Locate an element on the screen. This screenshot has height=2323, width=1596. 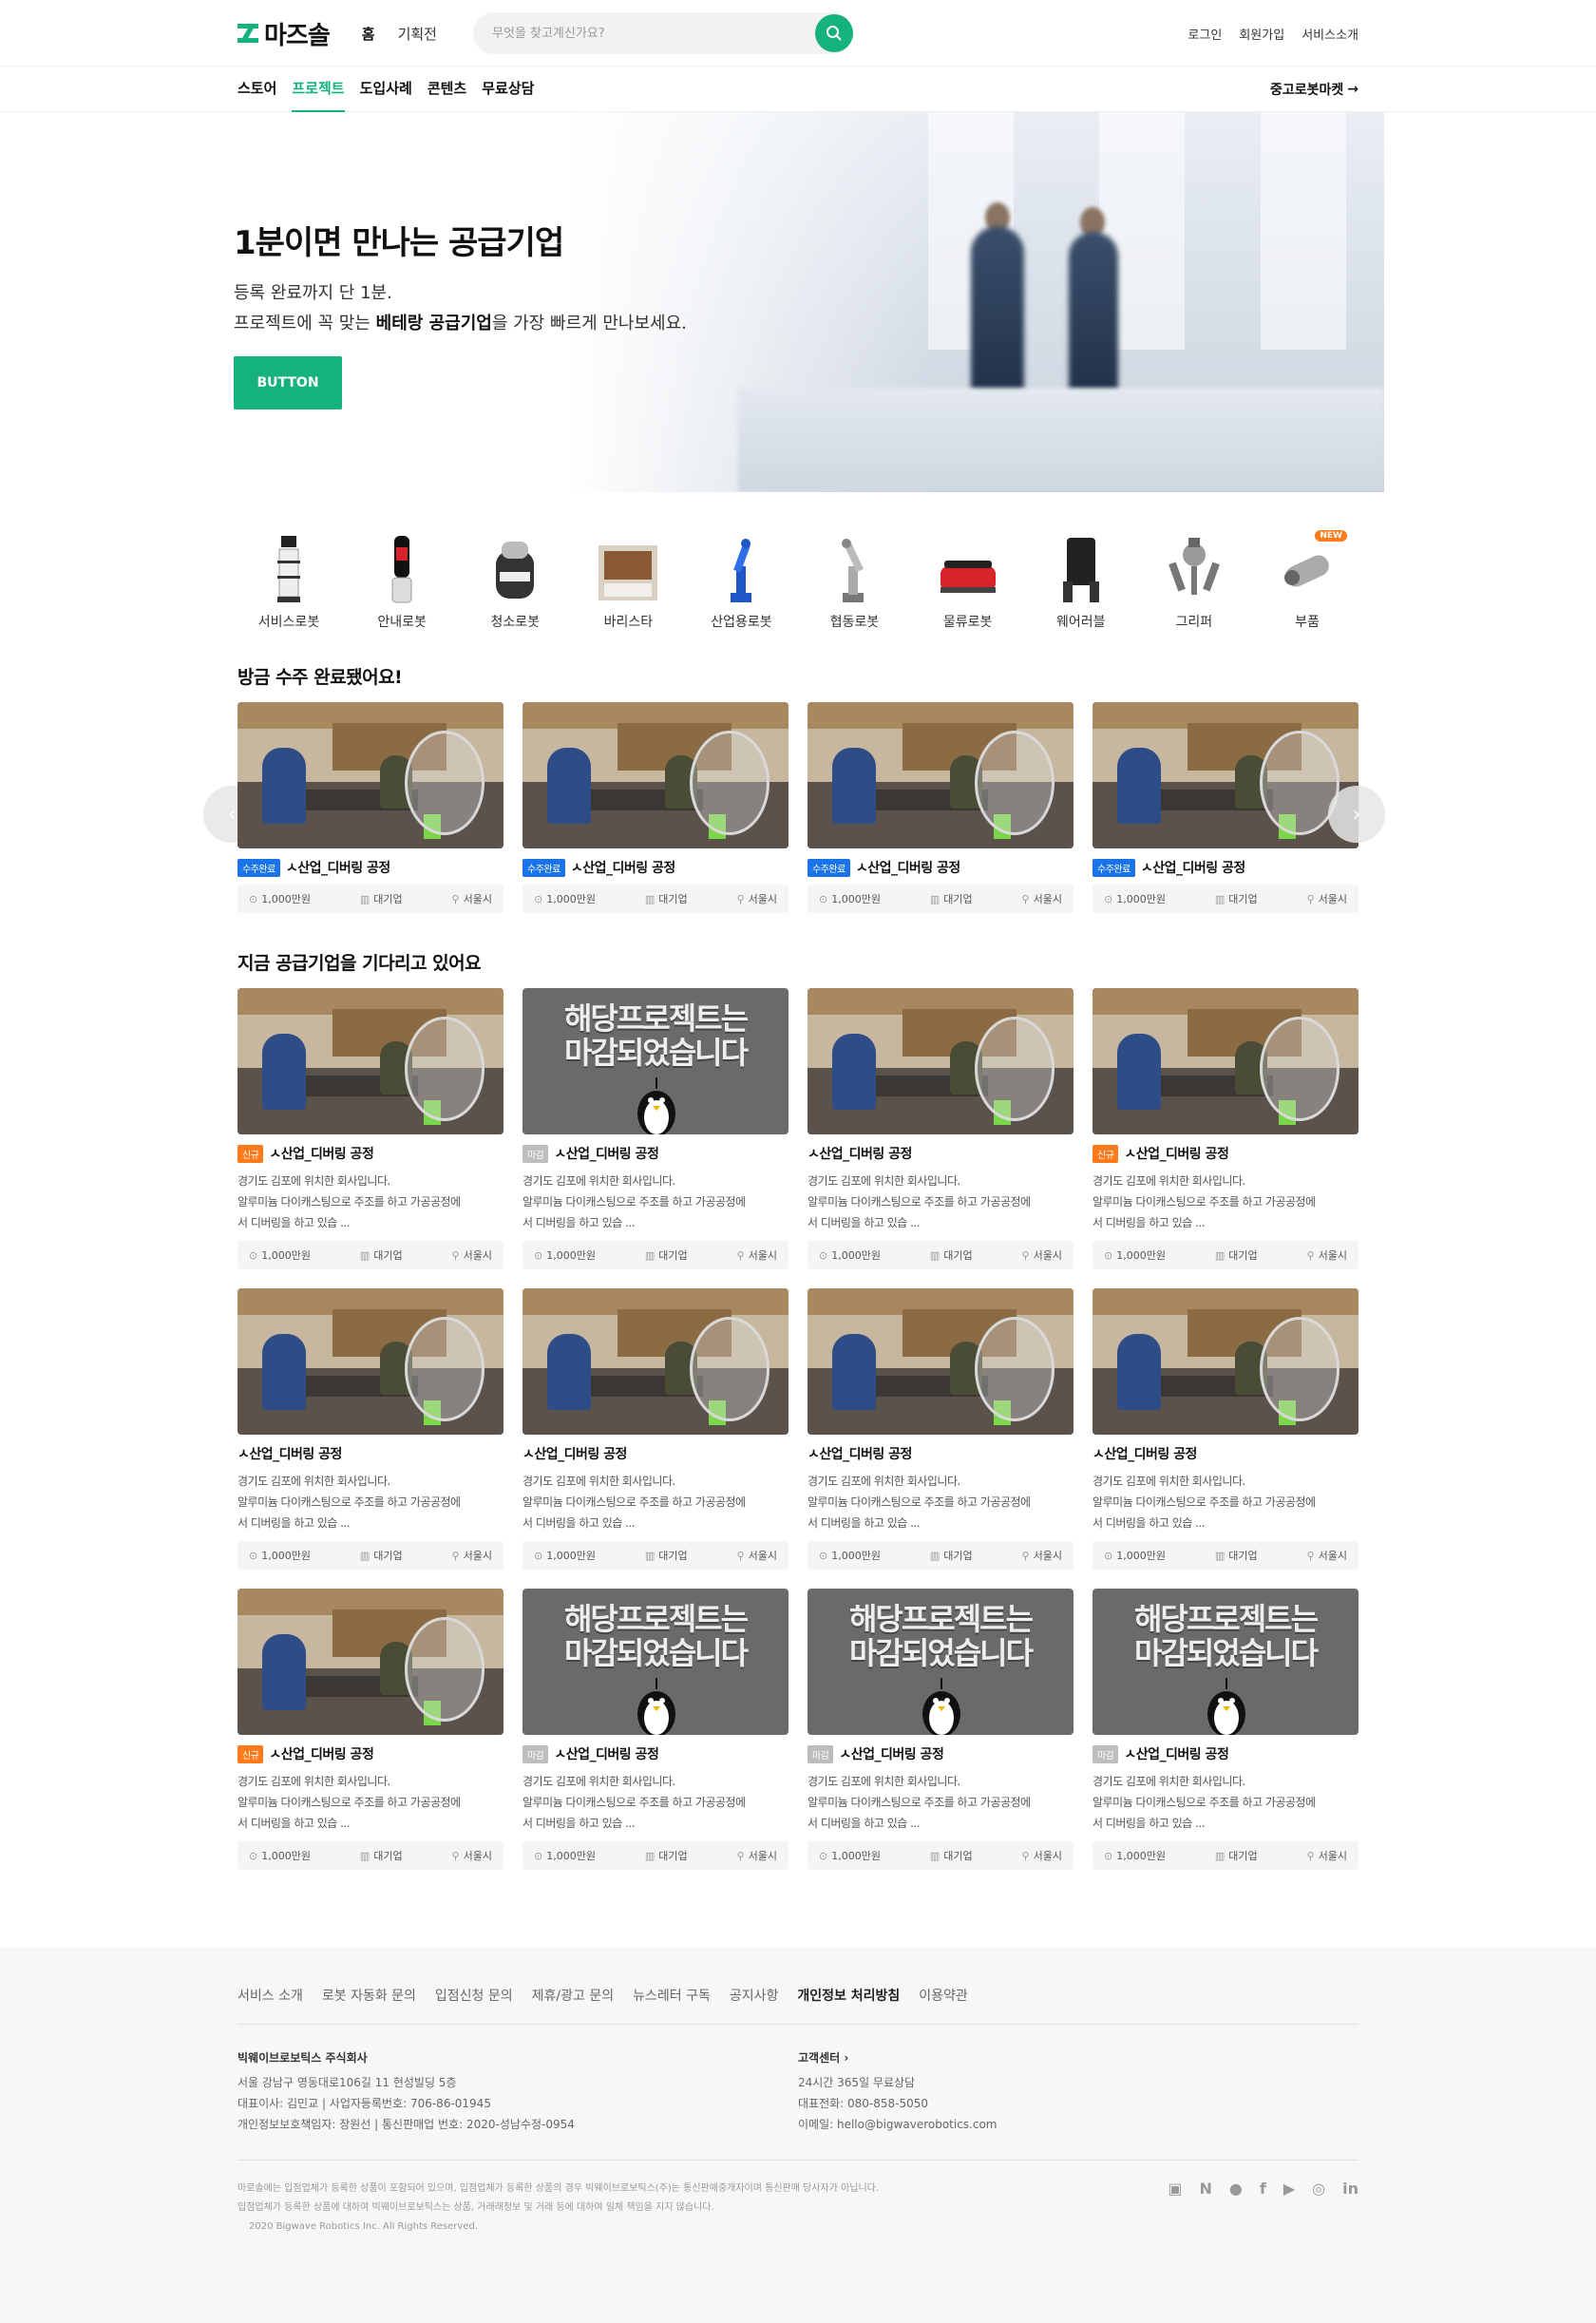
footer-link-6: 개인정보 처리방침 is located at coordinates (848, 1995).